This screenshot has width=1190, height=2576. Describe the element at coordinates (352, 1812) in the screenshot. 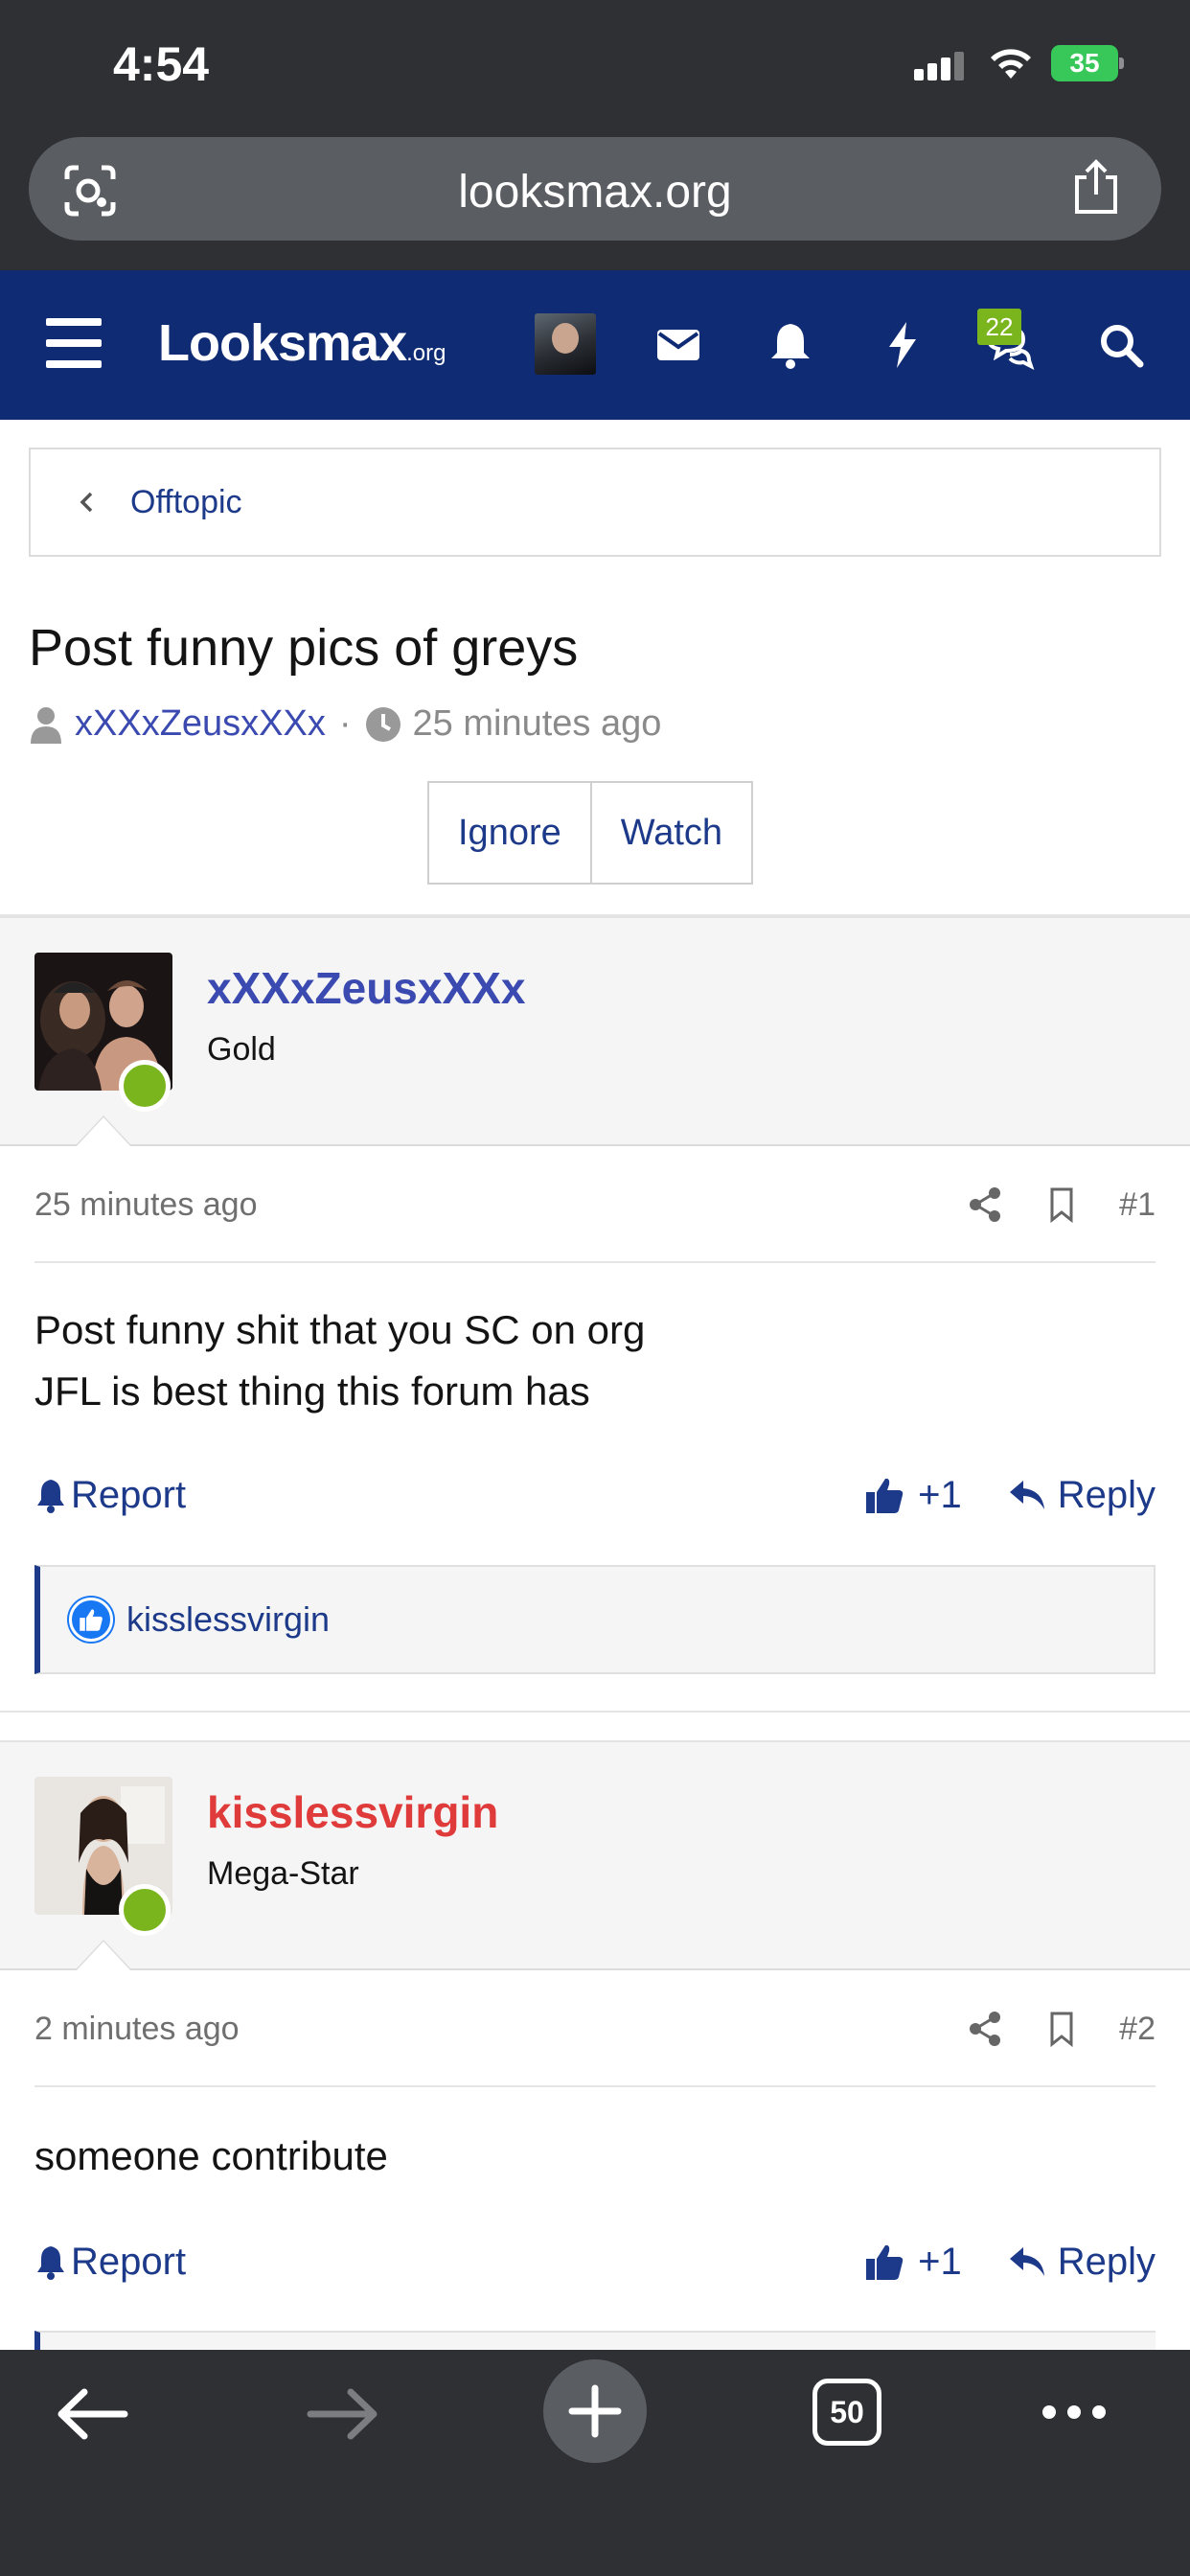

I see `post-username: kisslessvirgin` at that location.